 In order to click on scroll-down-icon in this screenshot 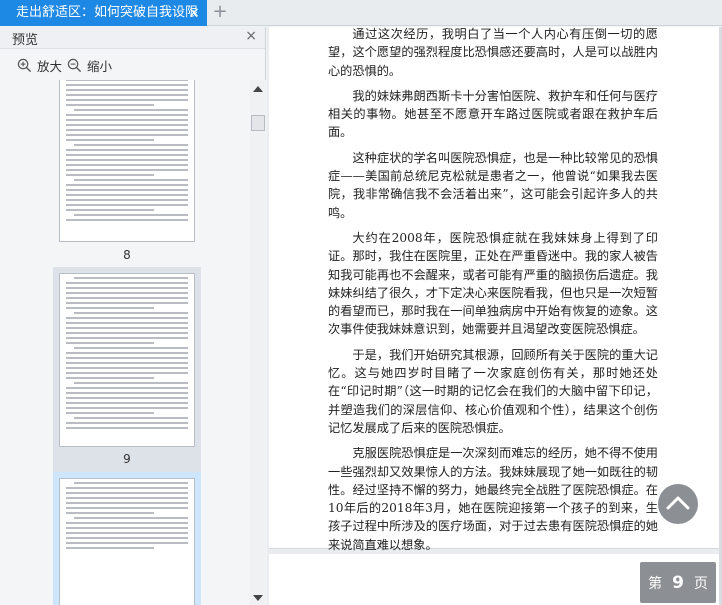, I will do `click(258, 598)`.